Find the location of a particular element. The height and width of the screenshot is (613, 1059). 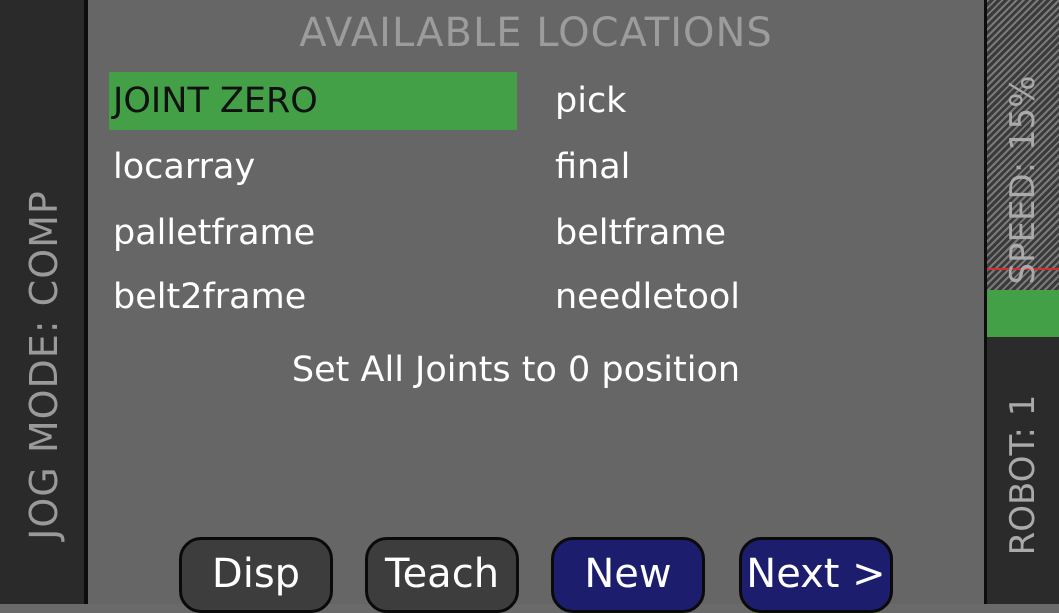

location-description: Set All Joints to 0 position is located at coordinates (516, 370).